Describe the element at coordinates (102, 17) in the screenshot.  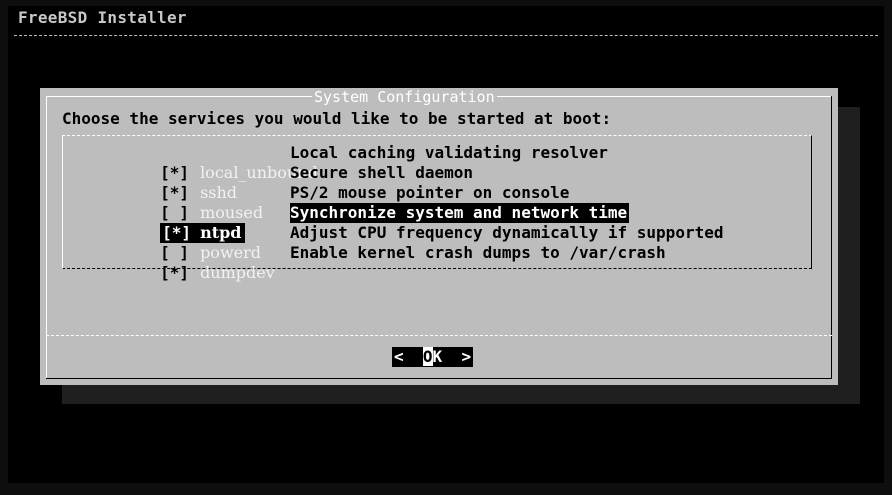
I see `installer-title: FreeBSD Installer` at that location.